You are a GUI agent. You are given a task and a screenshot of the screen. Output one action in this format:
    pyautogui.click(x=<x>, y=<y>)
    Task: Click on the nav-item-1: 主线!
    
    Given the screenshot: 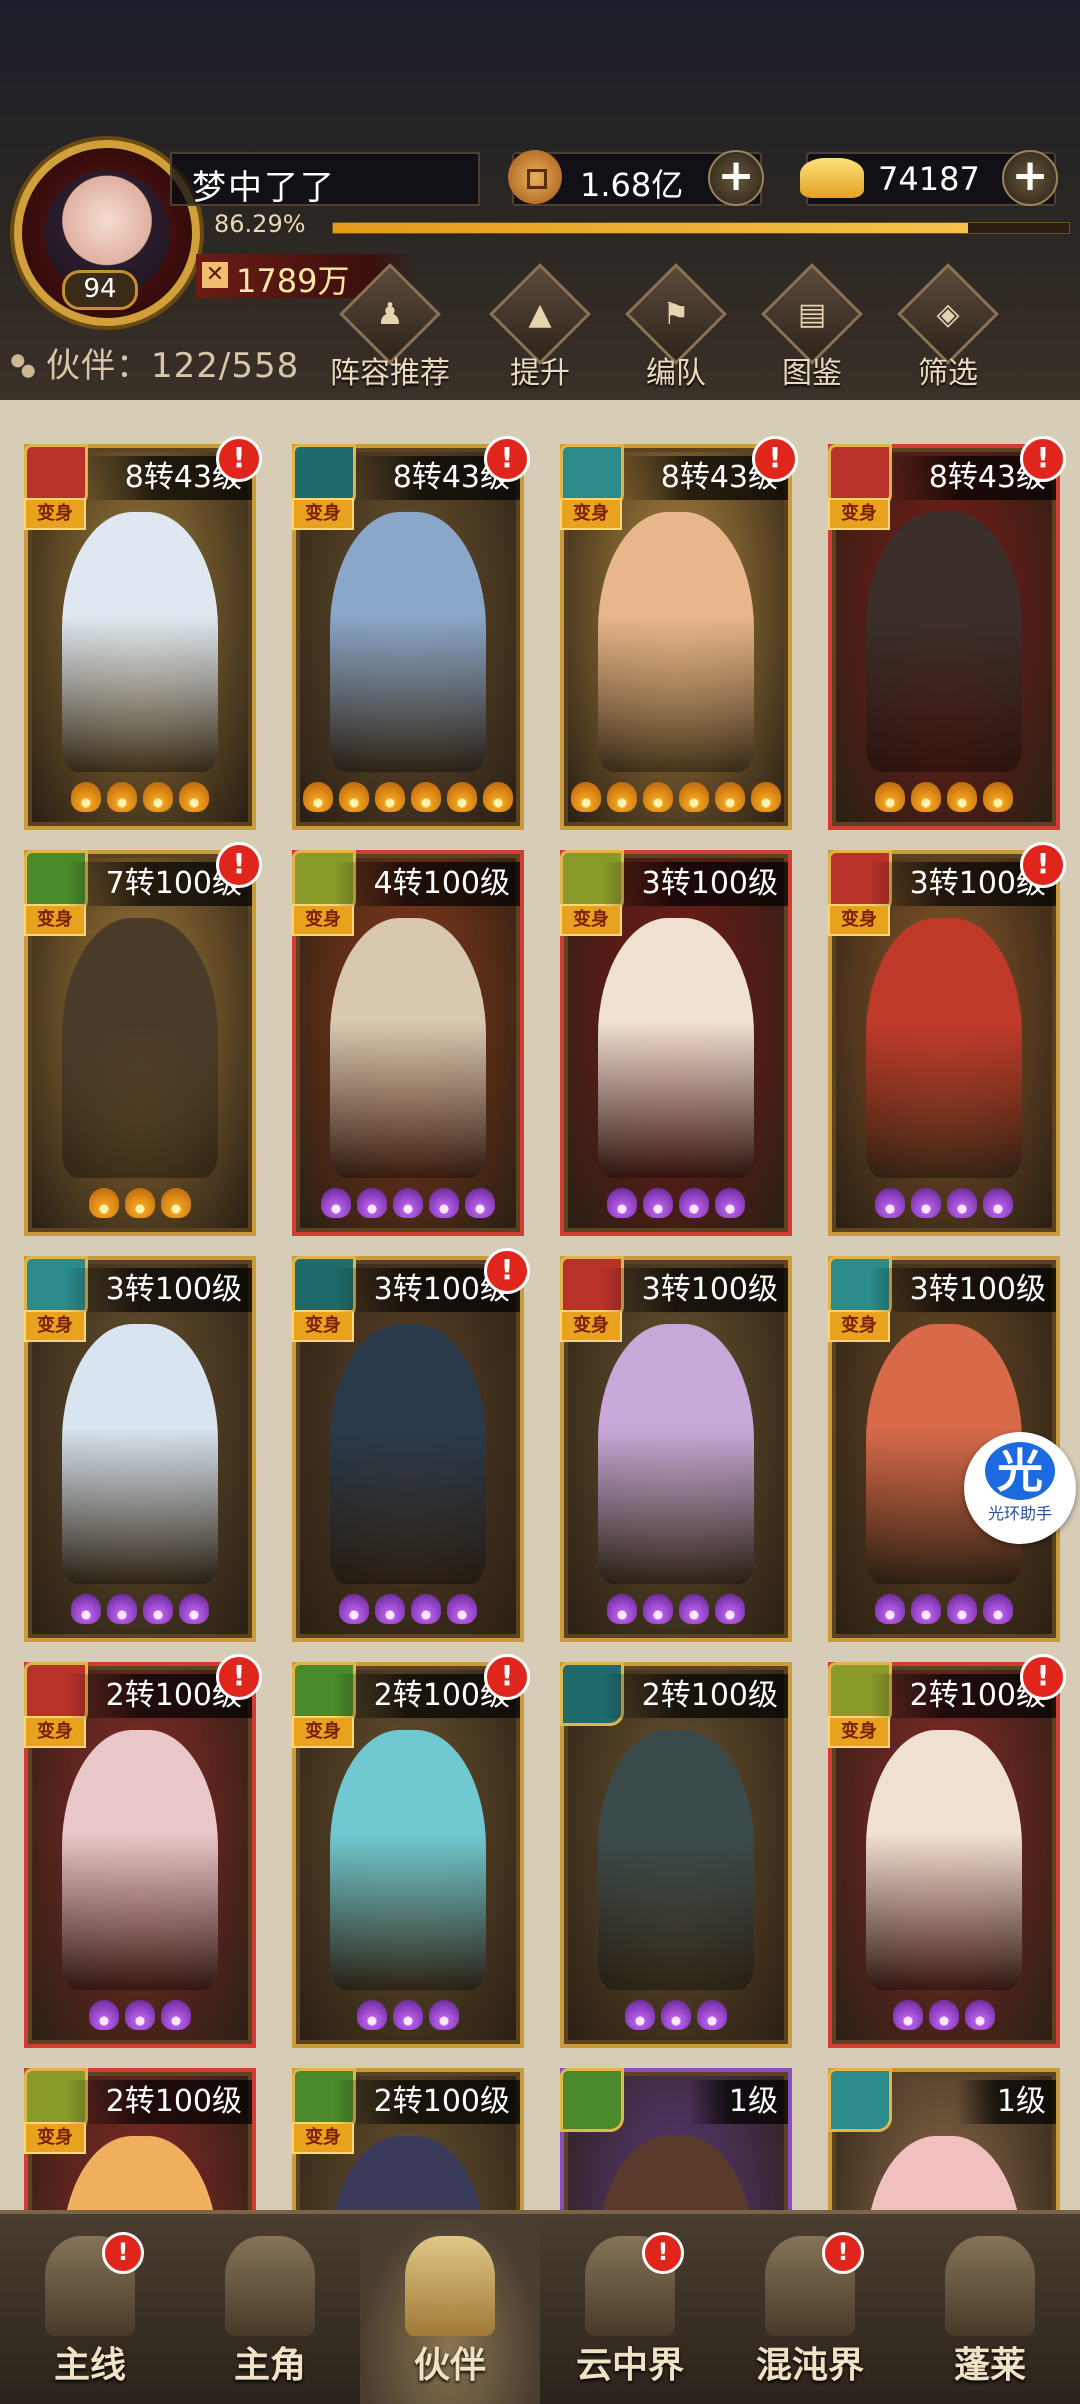 What is the action you would take?
    pyautogui.click(x=90, y=2309)
    